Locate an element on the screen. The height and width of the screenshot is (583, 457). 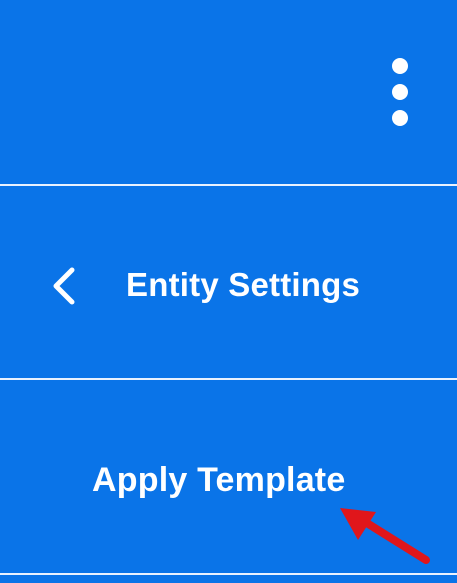
back-button is located at coordinates (64, 286).